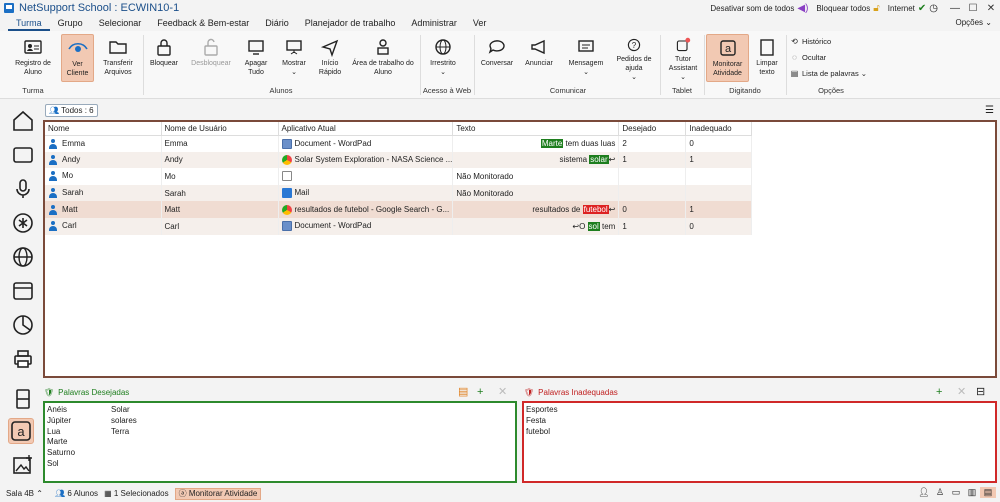 The width and height of the screenshot is (1000, 502). Describe the element at coordinates (70, 23) in the screenshot. I see `menu-grupo: Grupo` at that location.